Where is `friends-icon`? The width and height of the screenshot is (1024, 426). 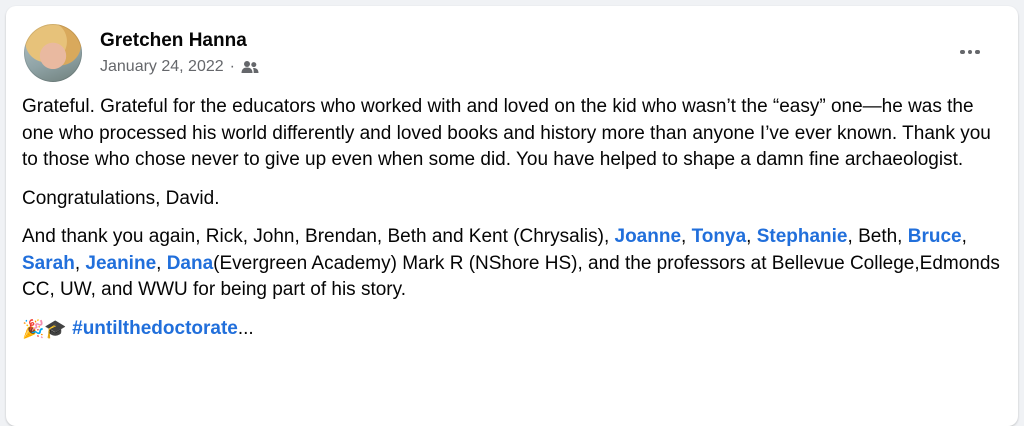 friends-icon is located at coordinates (250, 67).